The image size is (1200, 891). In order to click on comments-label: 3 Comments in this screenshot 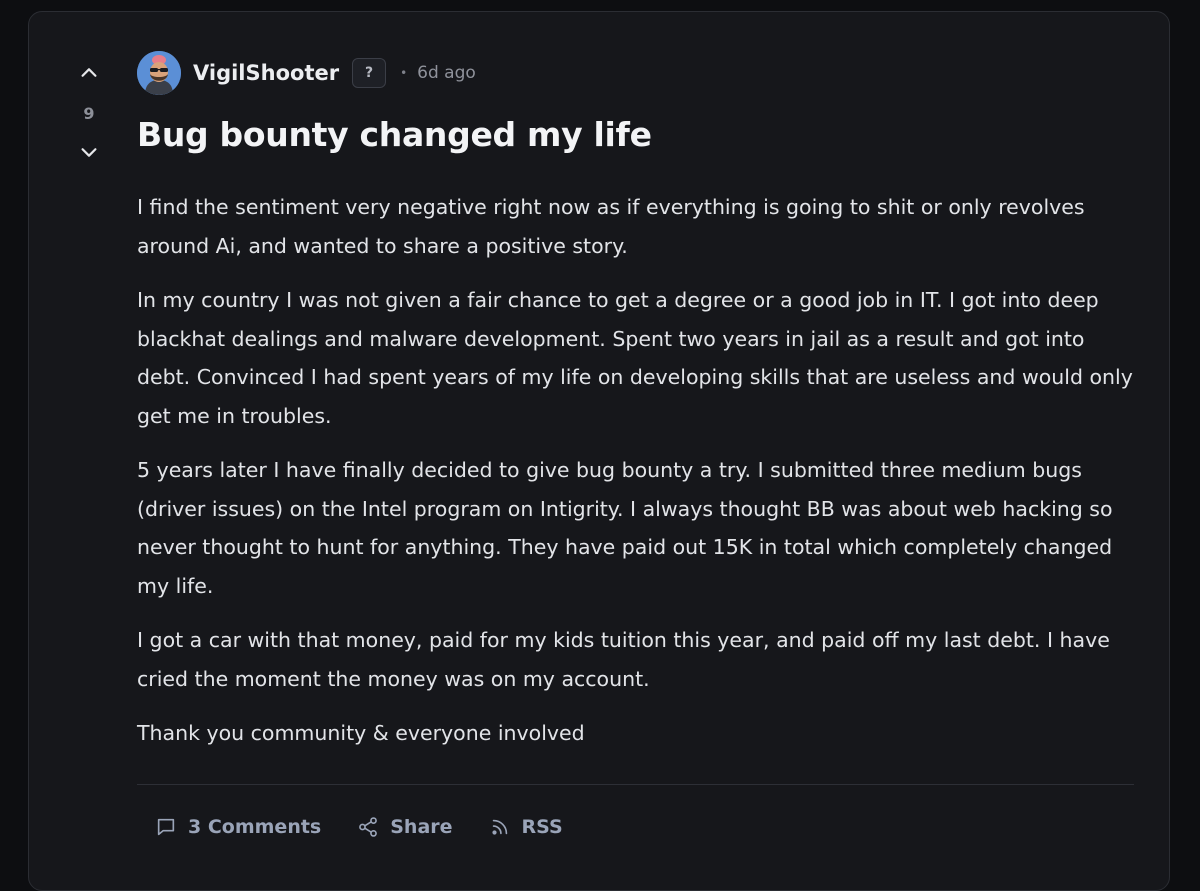, I will do `click(255, 827)`.